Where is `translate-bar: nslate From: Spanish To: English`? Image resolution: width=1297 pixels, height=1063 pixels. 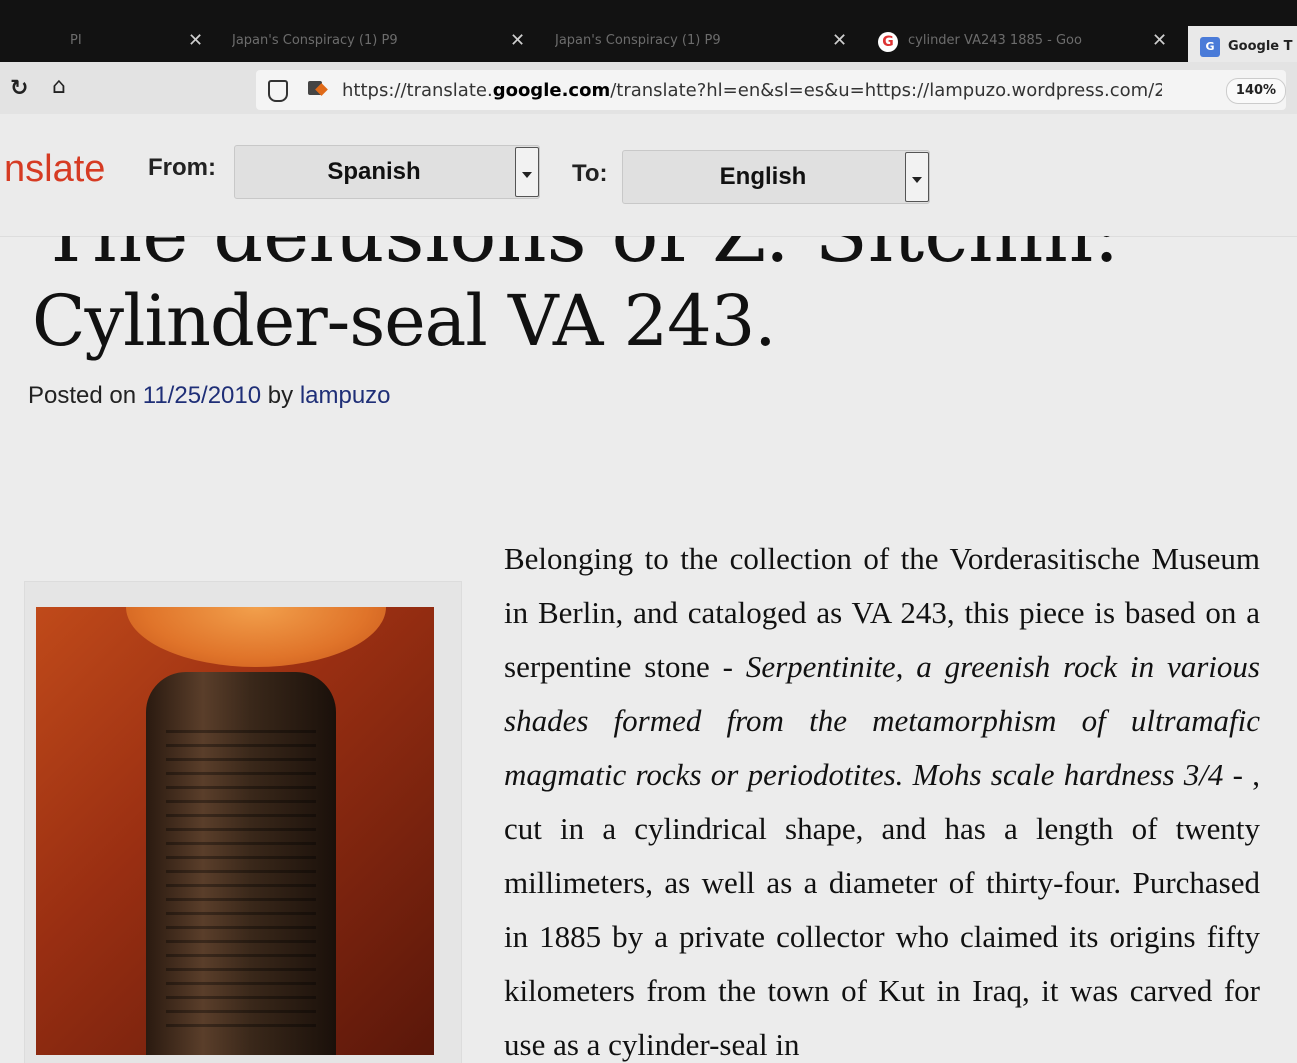
translate-bar: nslate From: Spanish To: English is located at coordinates (648, 175).